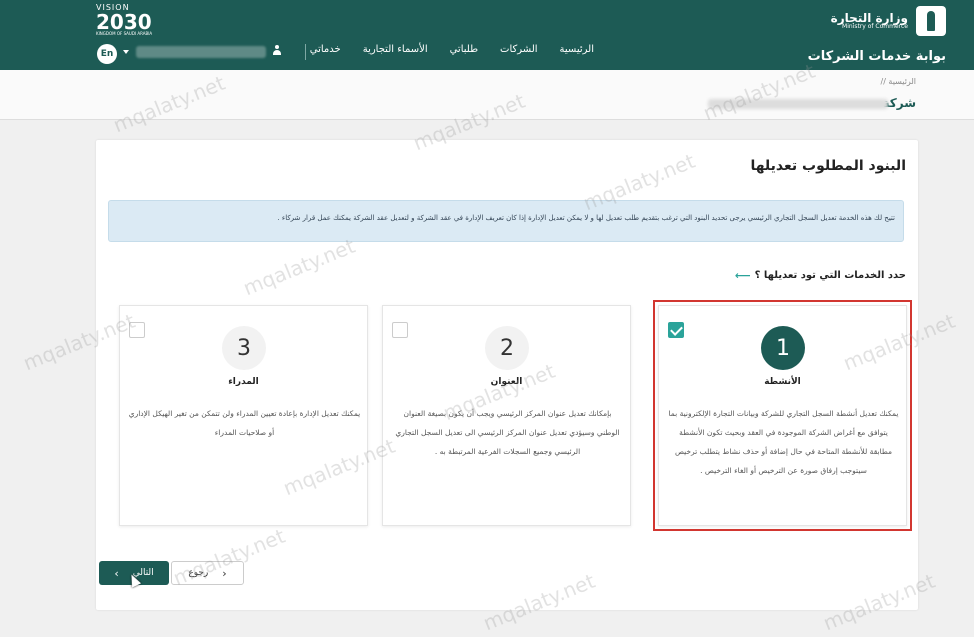 The height and width of the screenshot is (637, 974). I want to click on chevron-down-icon, so click(126, 52).